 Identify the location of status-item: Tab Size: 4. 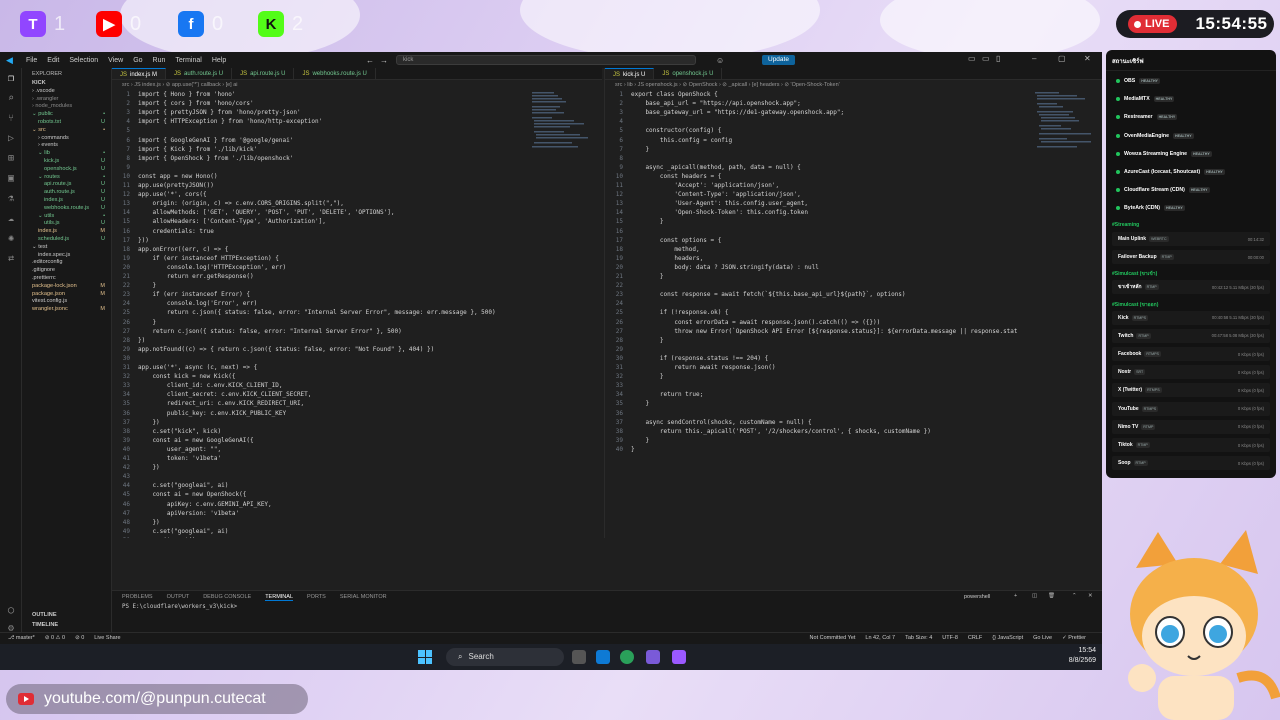
(918, 638).